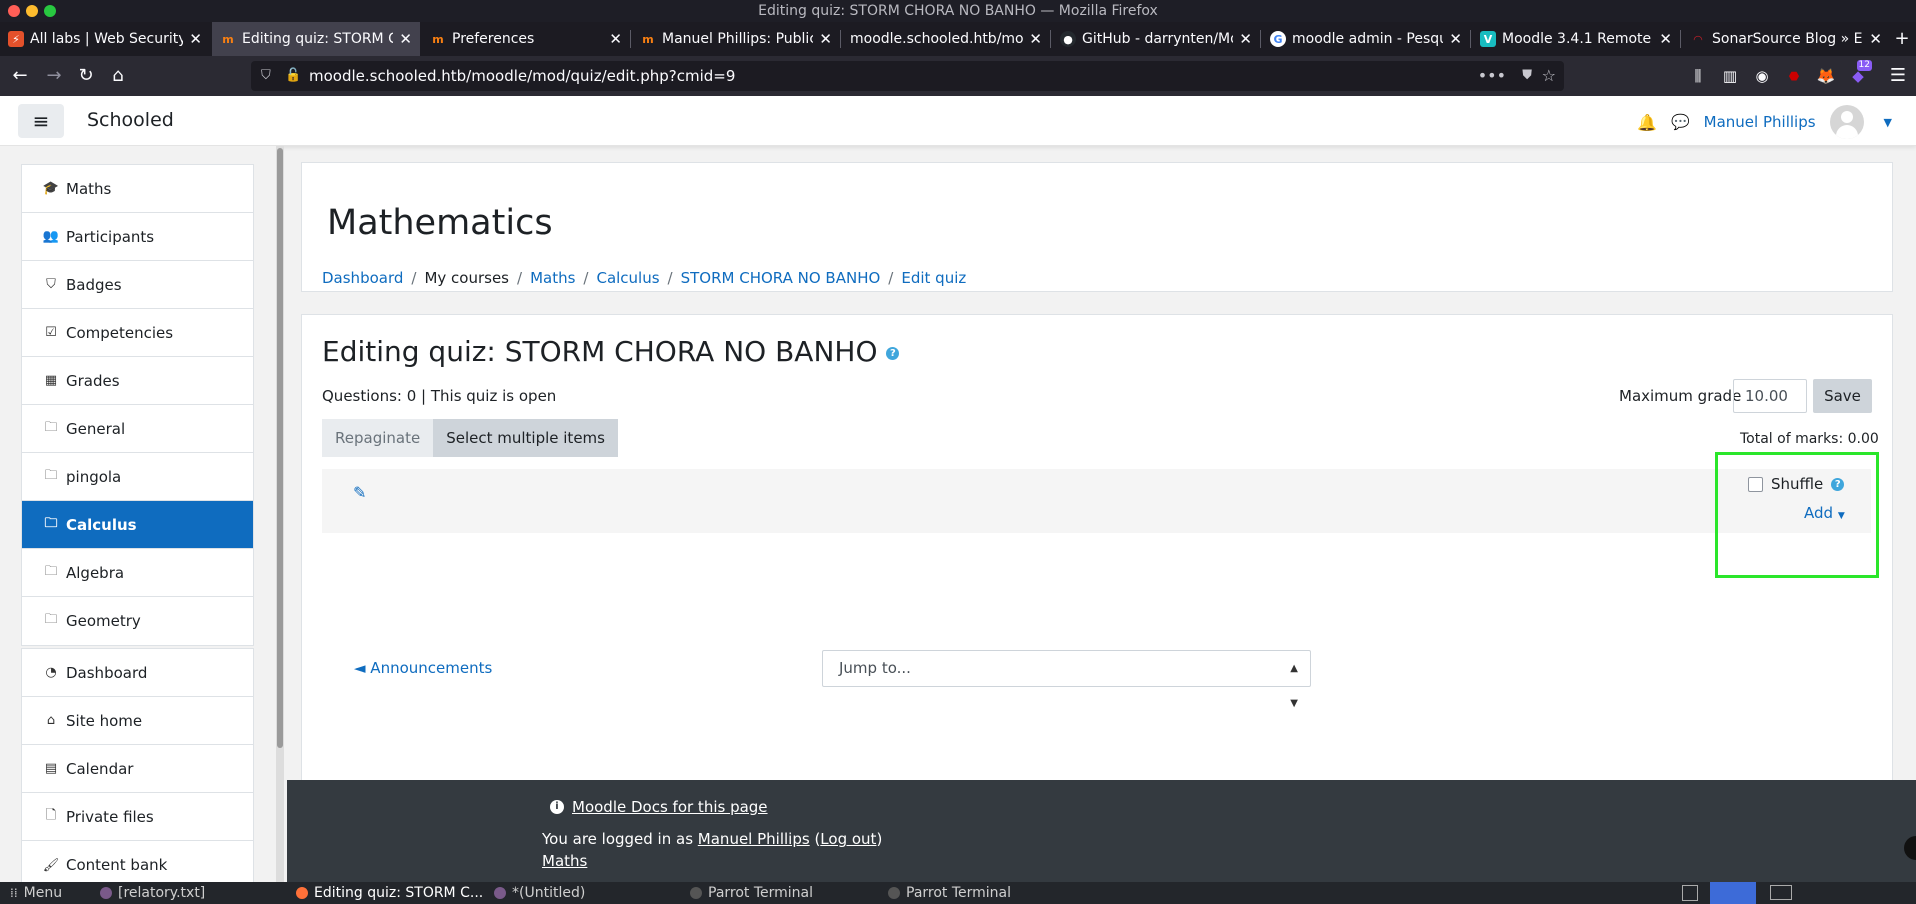 This screenshot has height=904, width=1916. I want to click on chevron-down-icon: ▼, so click(1888, 122).